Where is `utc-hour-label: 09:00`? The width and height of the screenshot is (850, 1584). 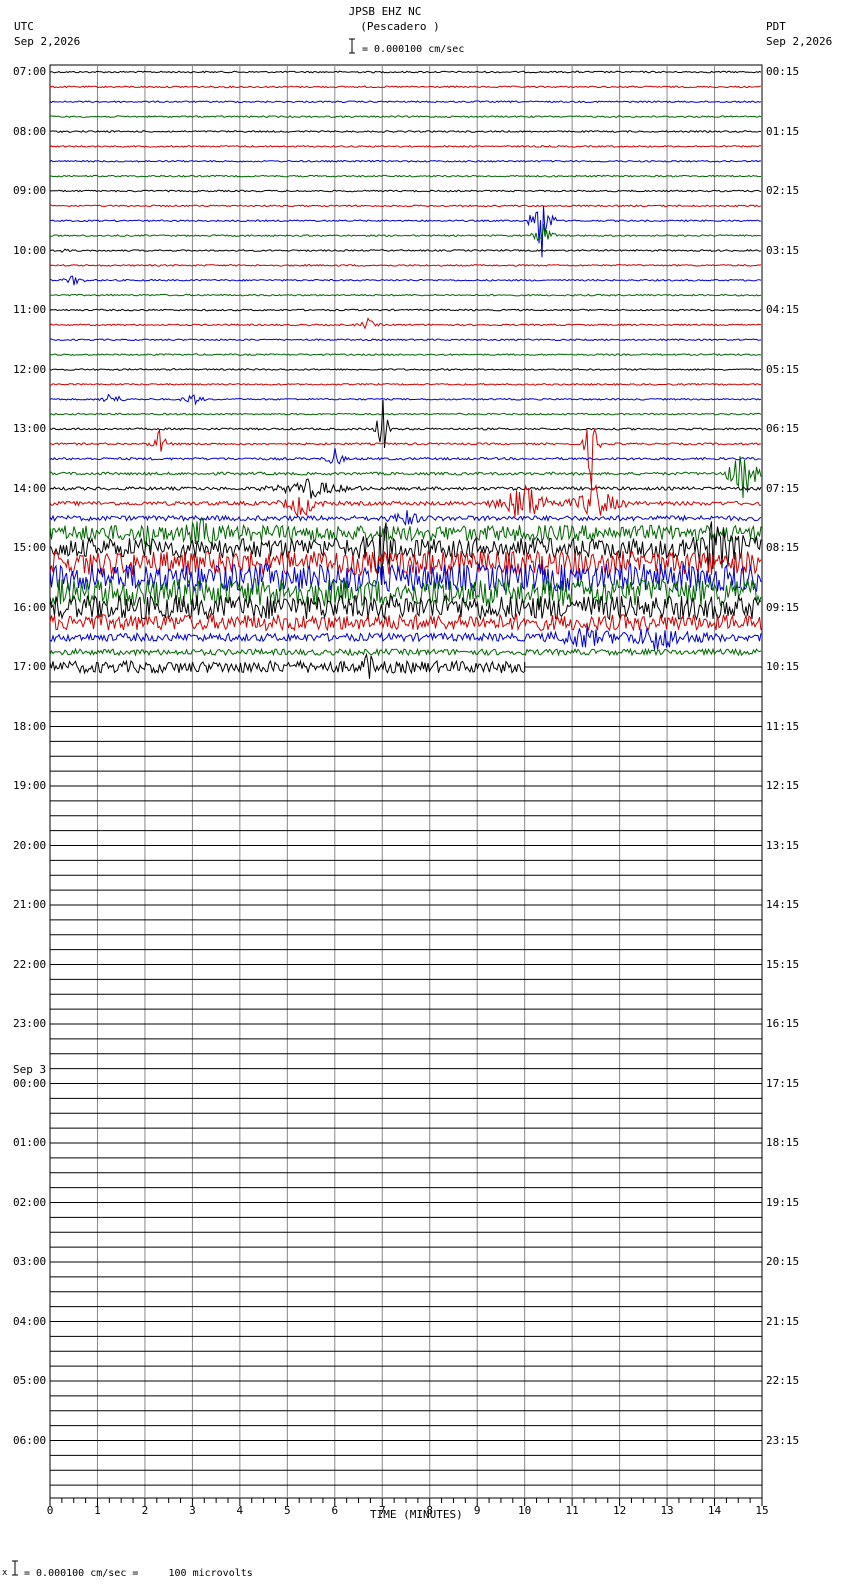
utc-hour-label: 09:00 is located at coordinates (30, 190).